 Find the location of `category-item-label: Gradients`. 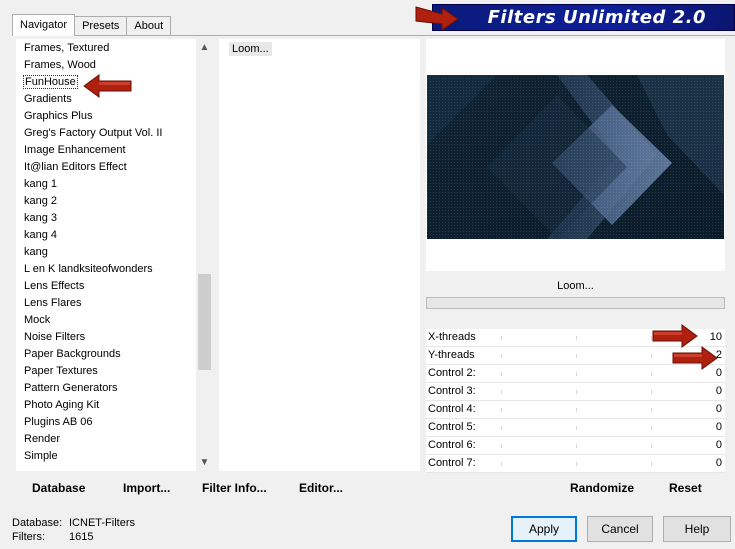

category-item-label: Gradients is located at coordinates (48, 99).